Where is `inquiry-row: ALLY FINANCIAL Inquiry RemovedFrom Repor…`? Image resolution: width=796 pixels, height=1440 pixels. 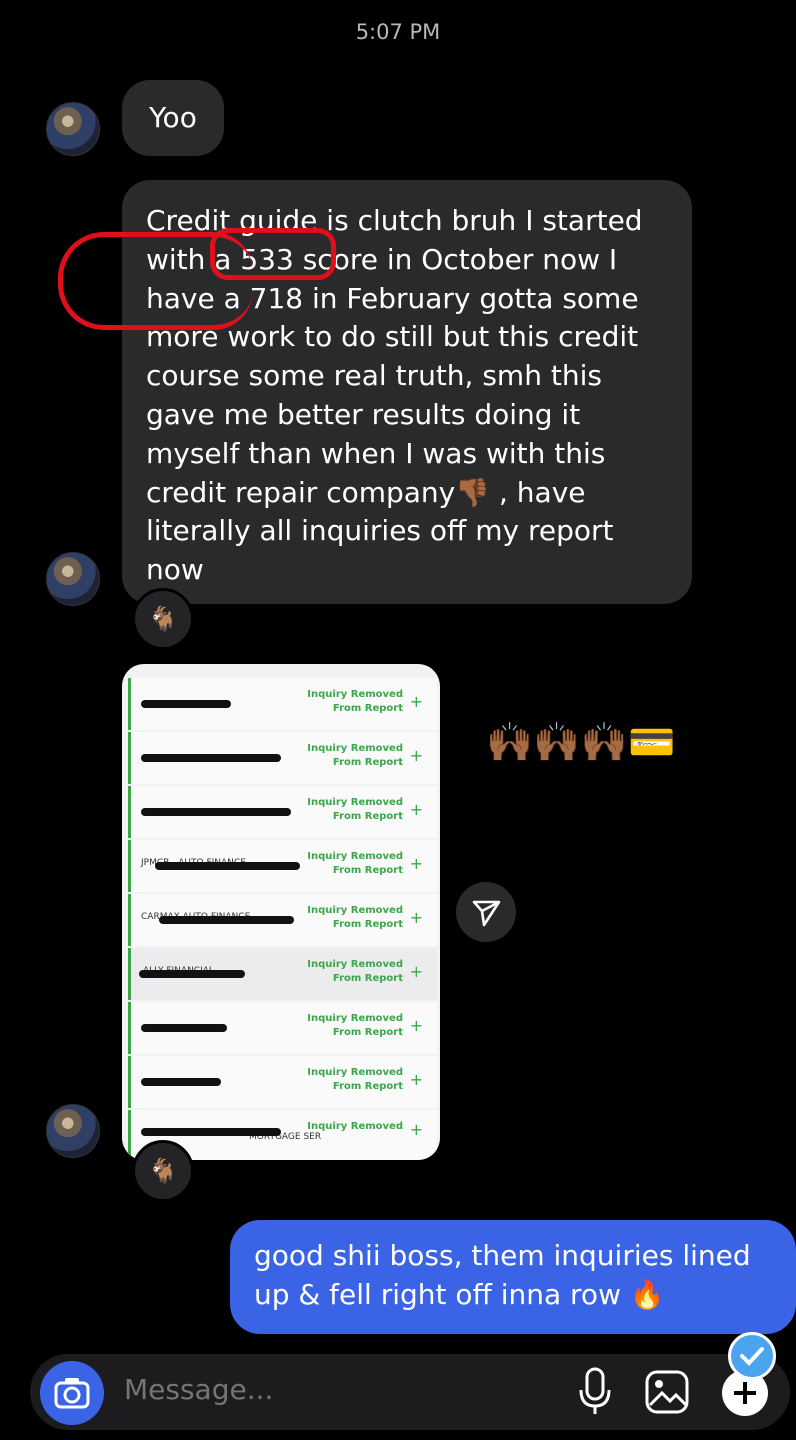
inquiry-row: ALLY FINANCIAL Inquiry RemovedFrom Repor… is located at coordinates (282, 974).